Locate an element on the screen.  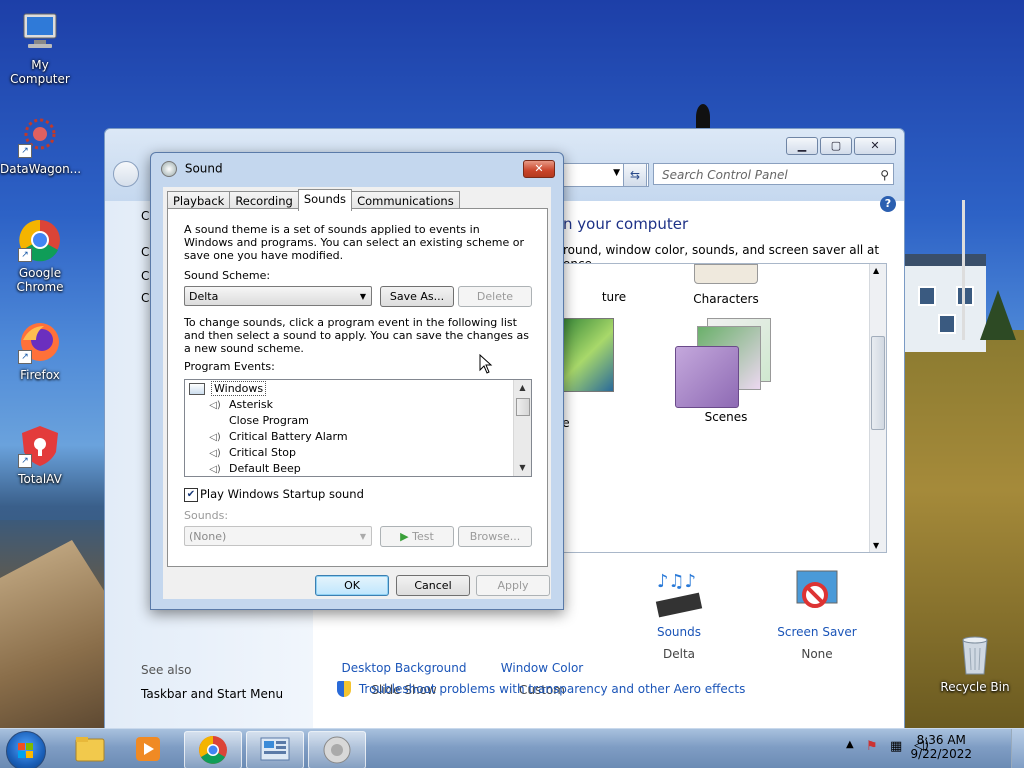
taskbar-chrome-button is located at coordinates (213, 749).